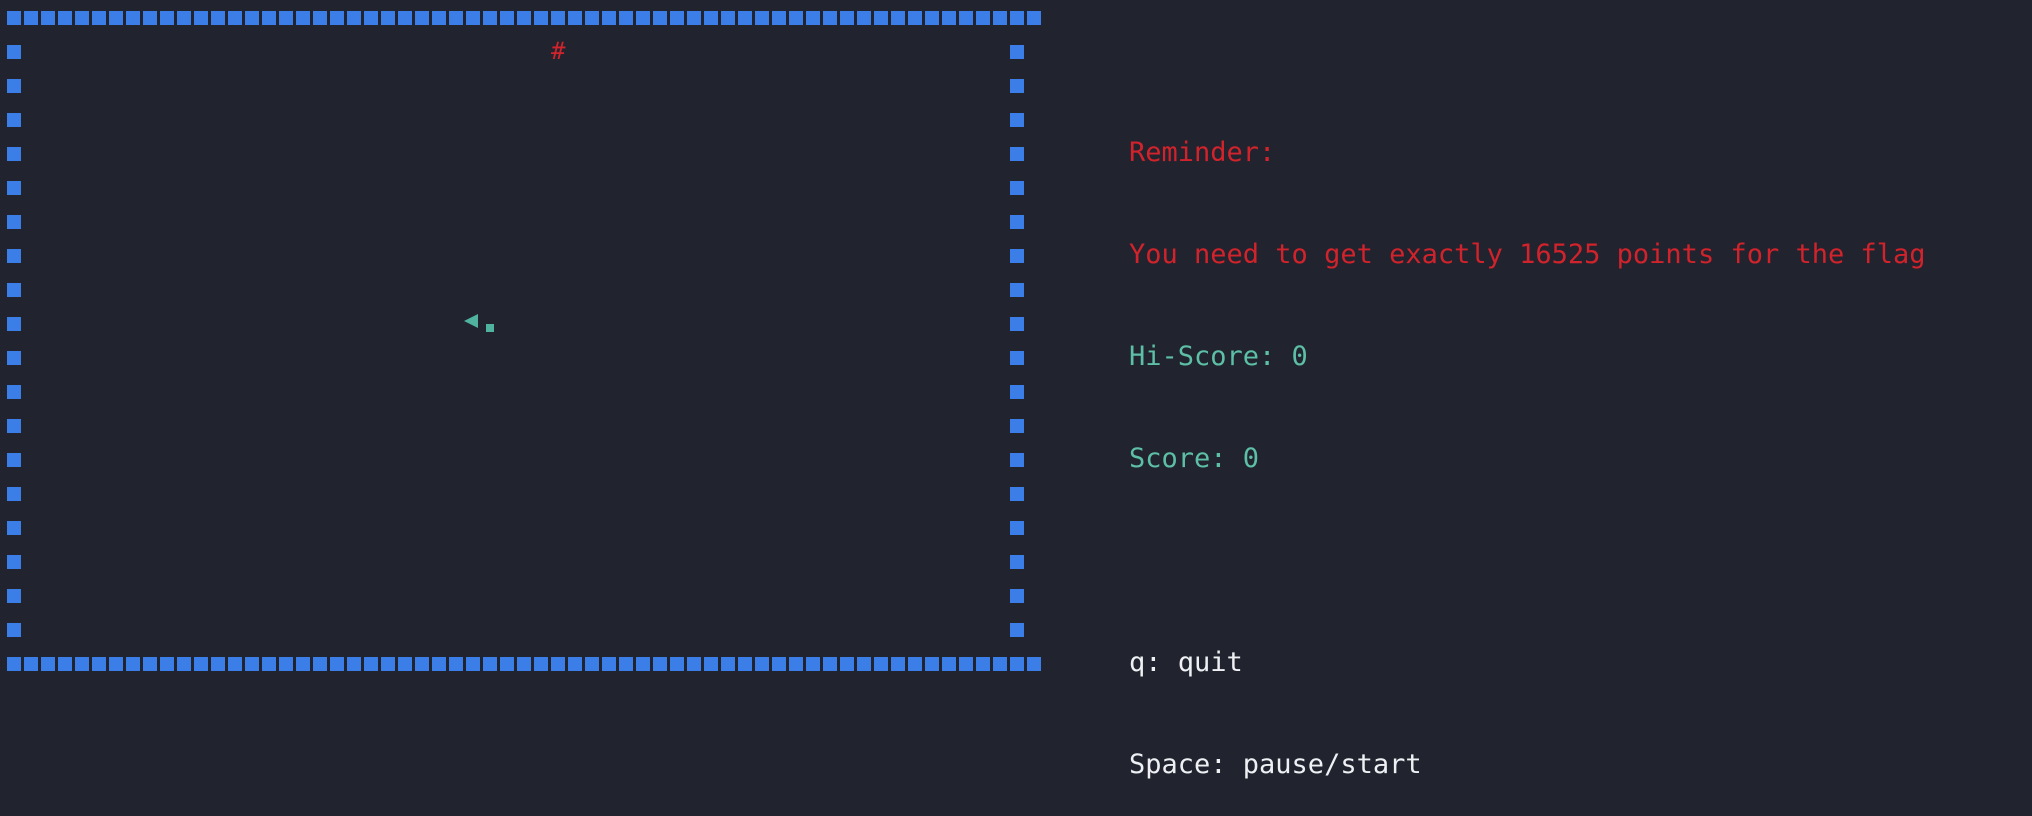 The image size is (2032, 816). What do you see at coordinates (1275, 764) in the screenshot?
I see `pause-hint: Space: pause/start` at bounding box center [1275, 764].